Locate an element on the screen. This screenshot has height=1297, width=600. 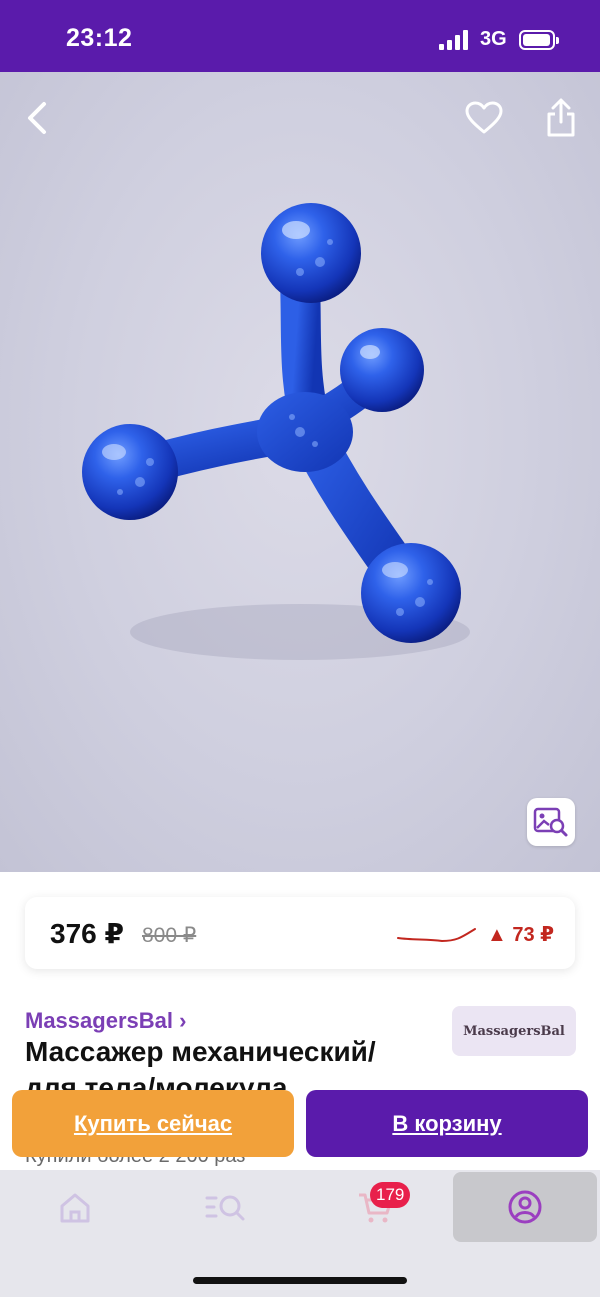
image-search-button is located at coordinates (551, 822).